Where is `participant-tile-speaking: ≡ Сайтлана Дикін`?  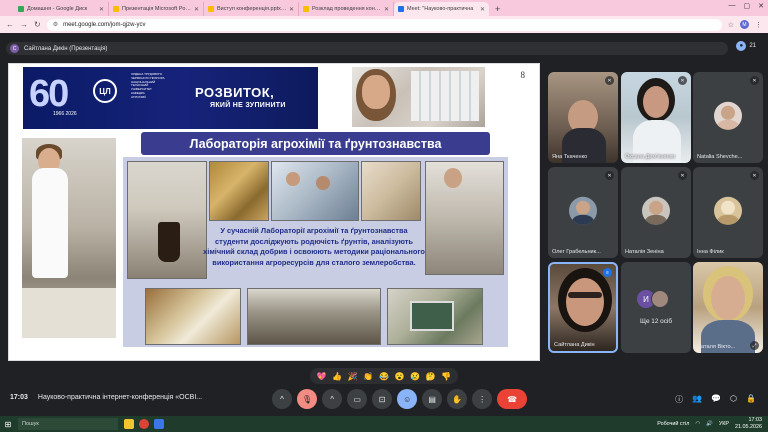 participant-tile-speaking: ≡ Сайтлана Дикін is located at coordinates (583, 307).